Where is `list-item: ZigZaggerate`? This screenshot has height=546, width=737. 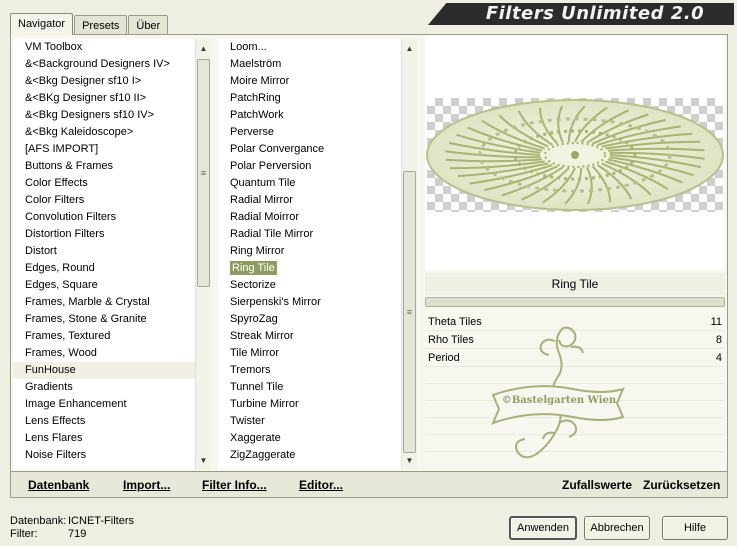
list-item: ZigZaggerate is located at coordinates (309, 455).